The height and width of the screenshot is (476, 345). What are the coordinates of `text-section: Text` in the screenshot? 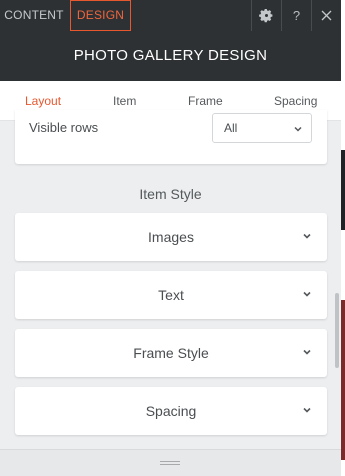 It's located at (171, 295).